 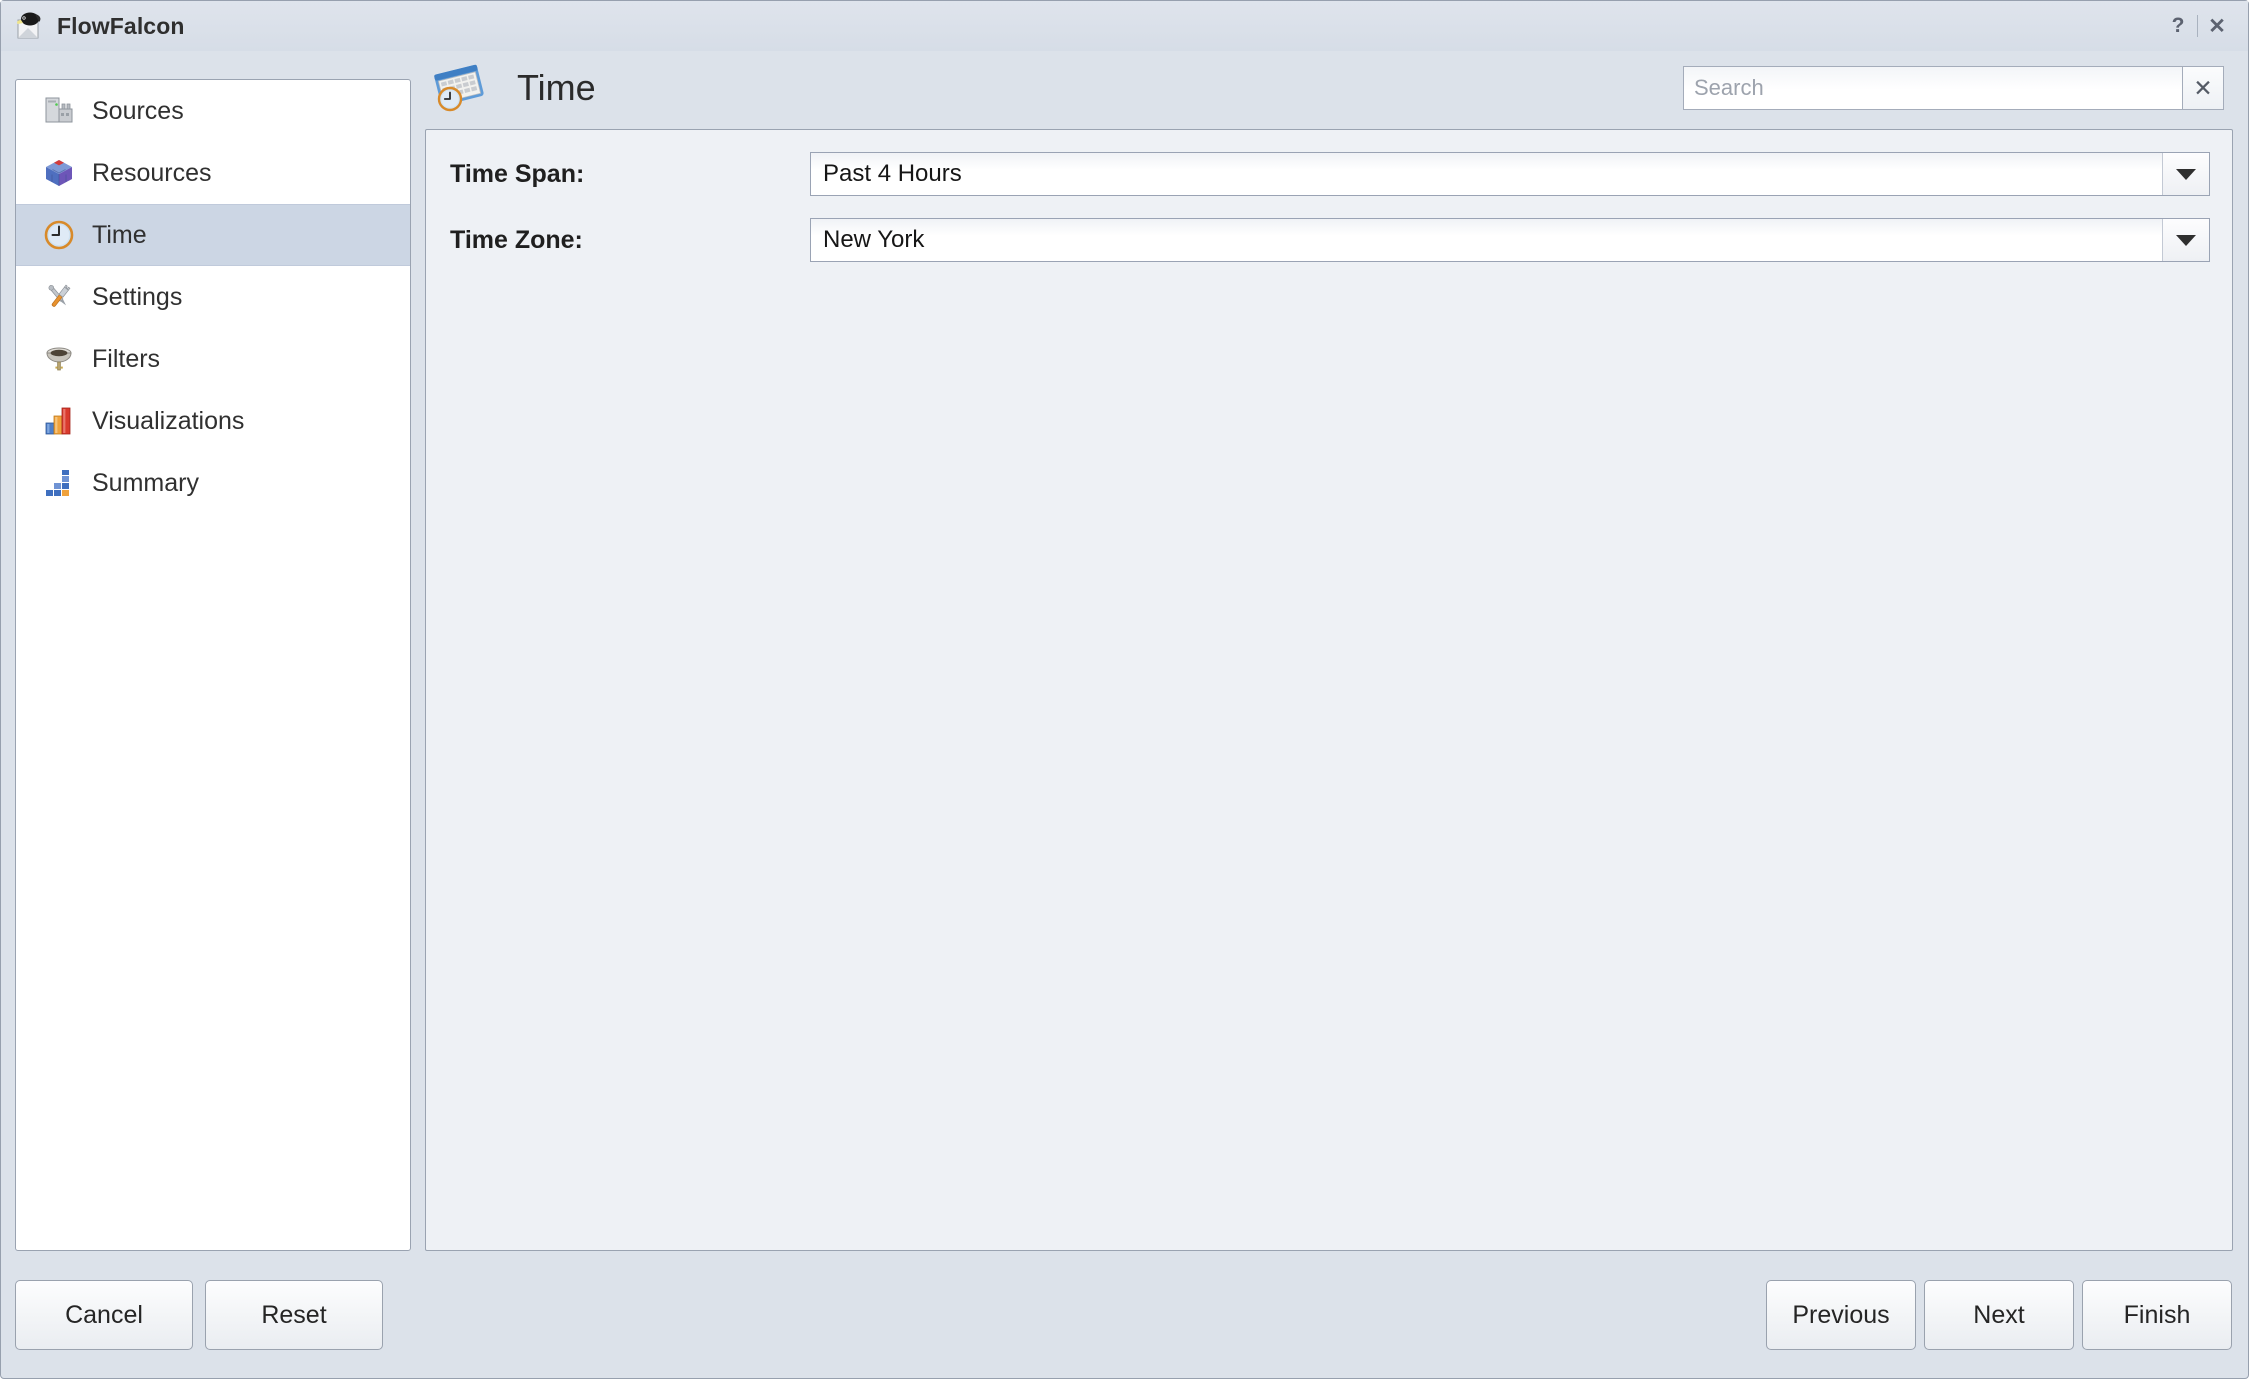 I want to click on page-title: Time, so click(x=556, y=87).